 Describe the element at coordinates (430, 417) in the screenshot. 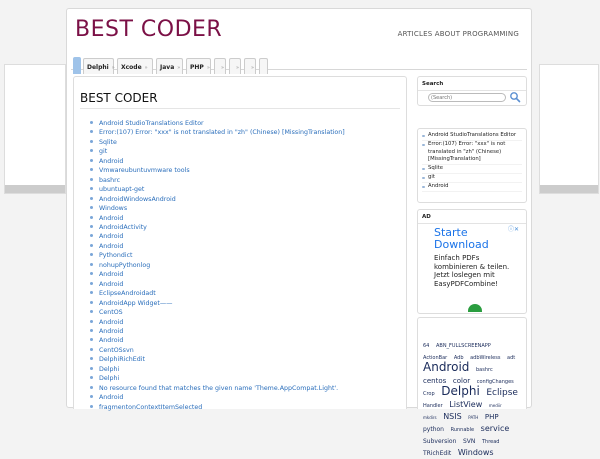

I see `tag-link: mkdirs` at that location.